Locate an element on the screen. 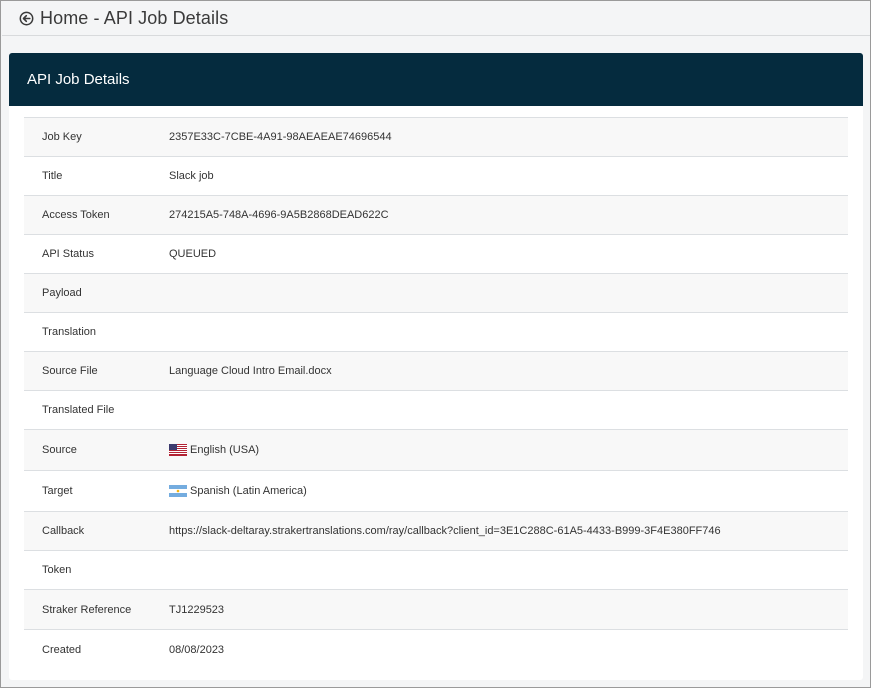  panel-title: API Job Details is located at coordinates (78, 79).